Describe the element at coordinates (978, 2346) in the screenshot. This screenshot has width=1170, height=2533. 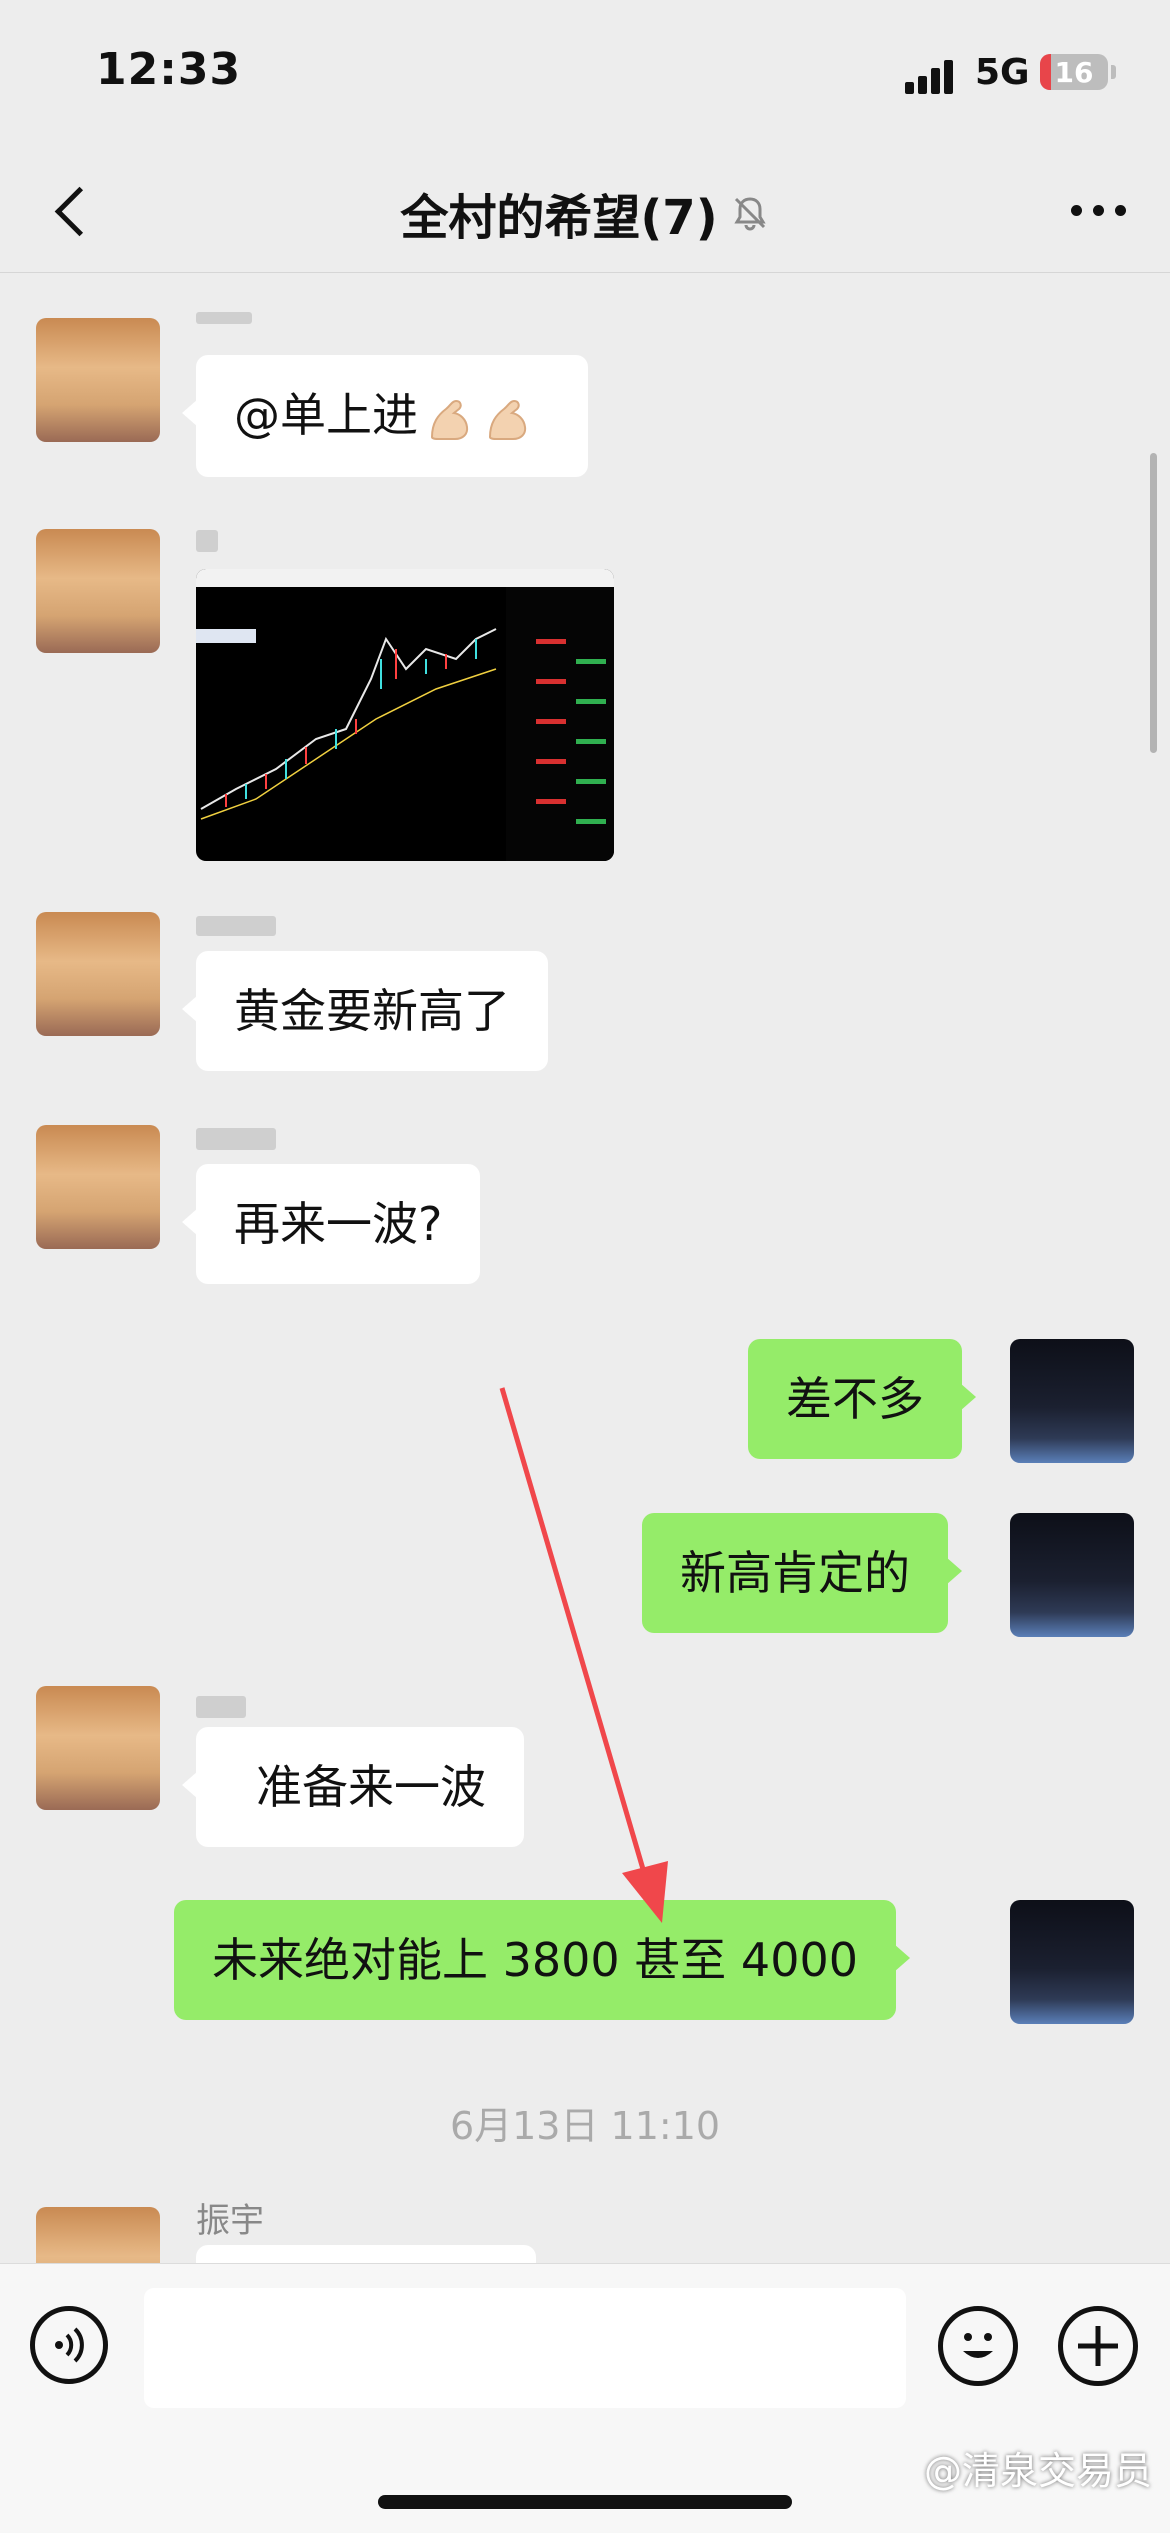
I see `emoji-icon` at that location.